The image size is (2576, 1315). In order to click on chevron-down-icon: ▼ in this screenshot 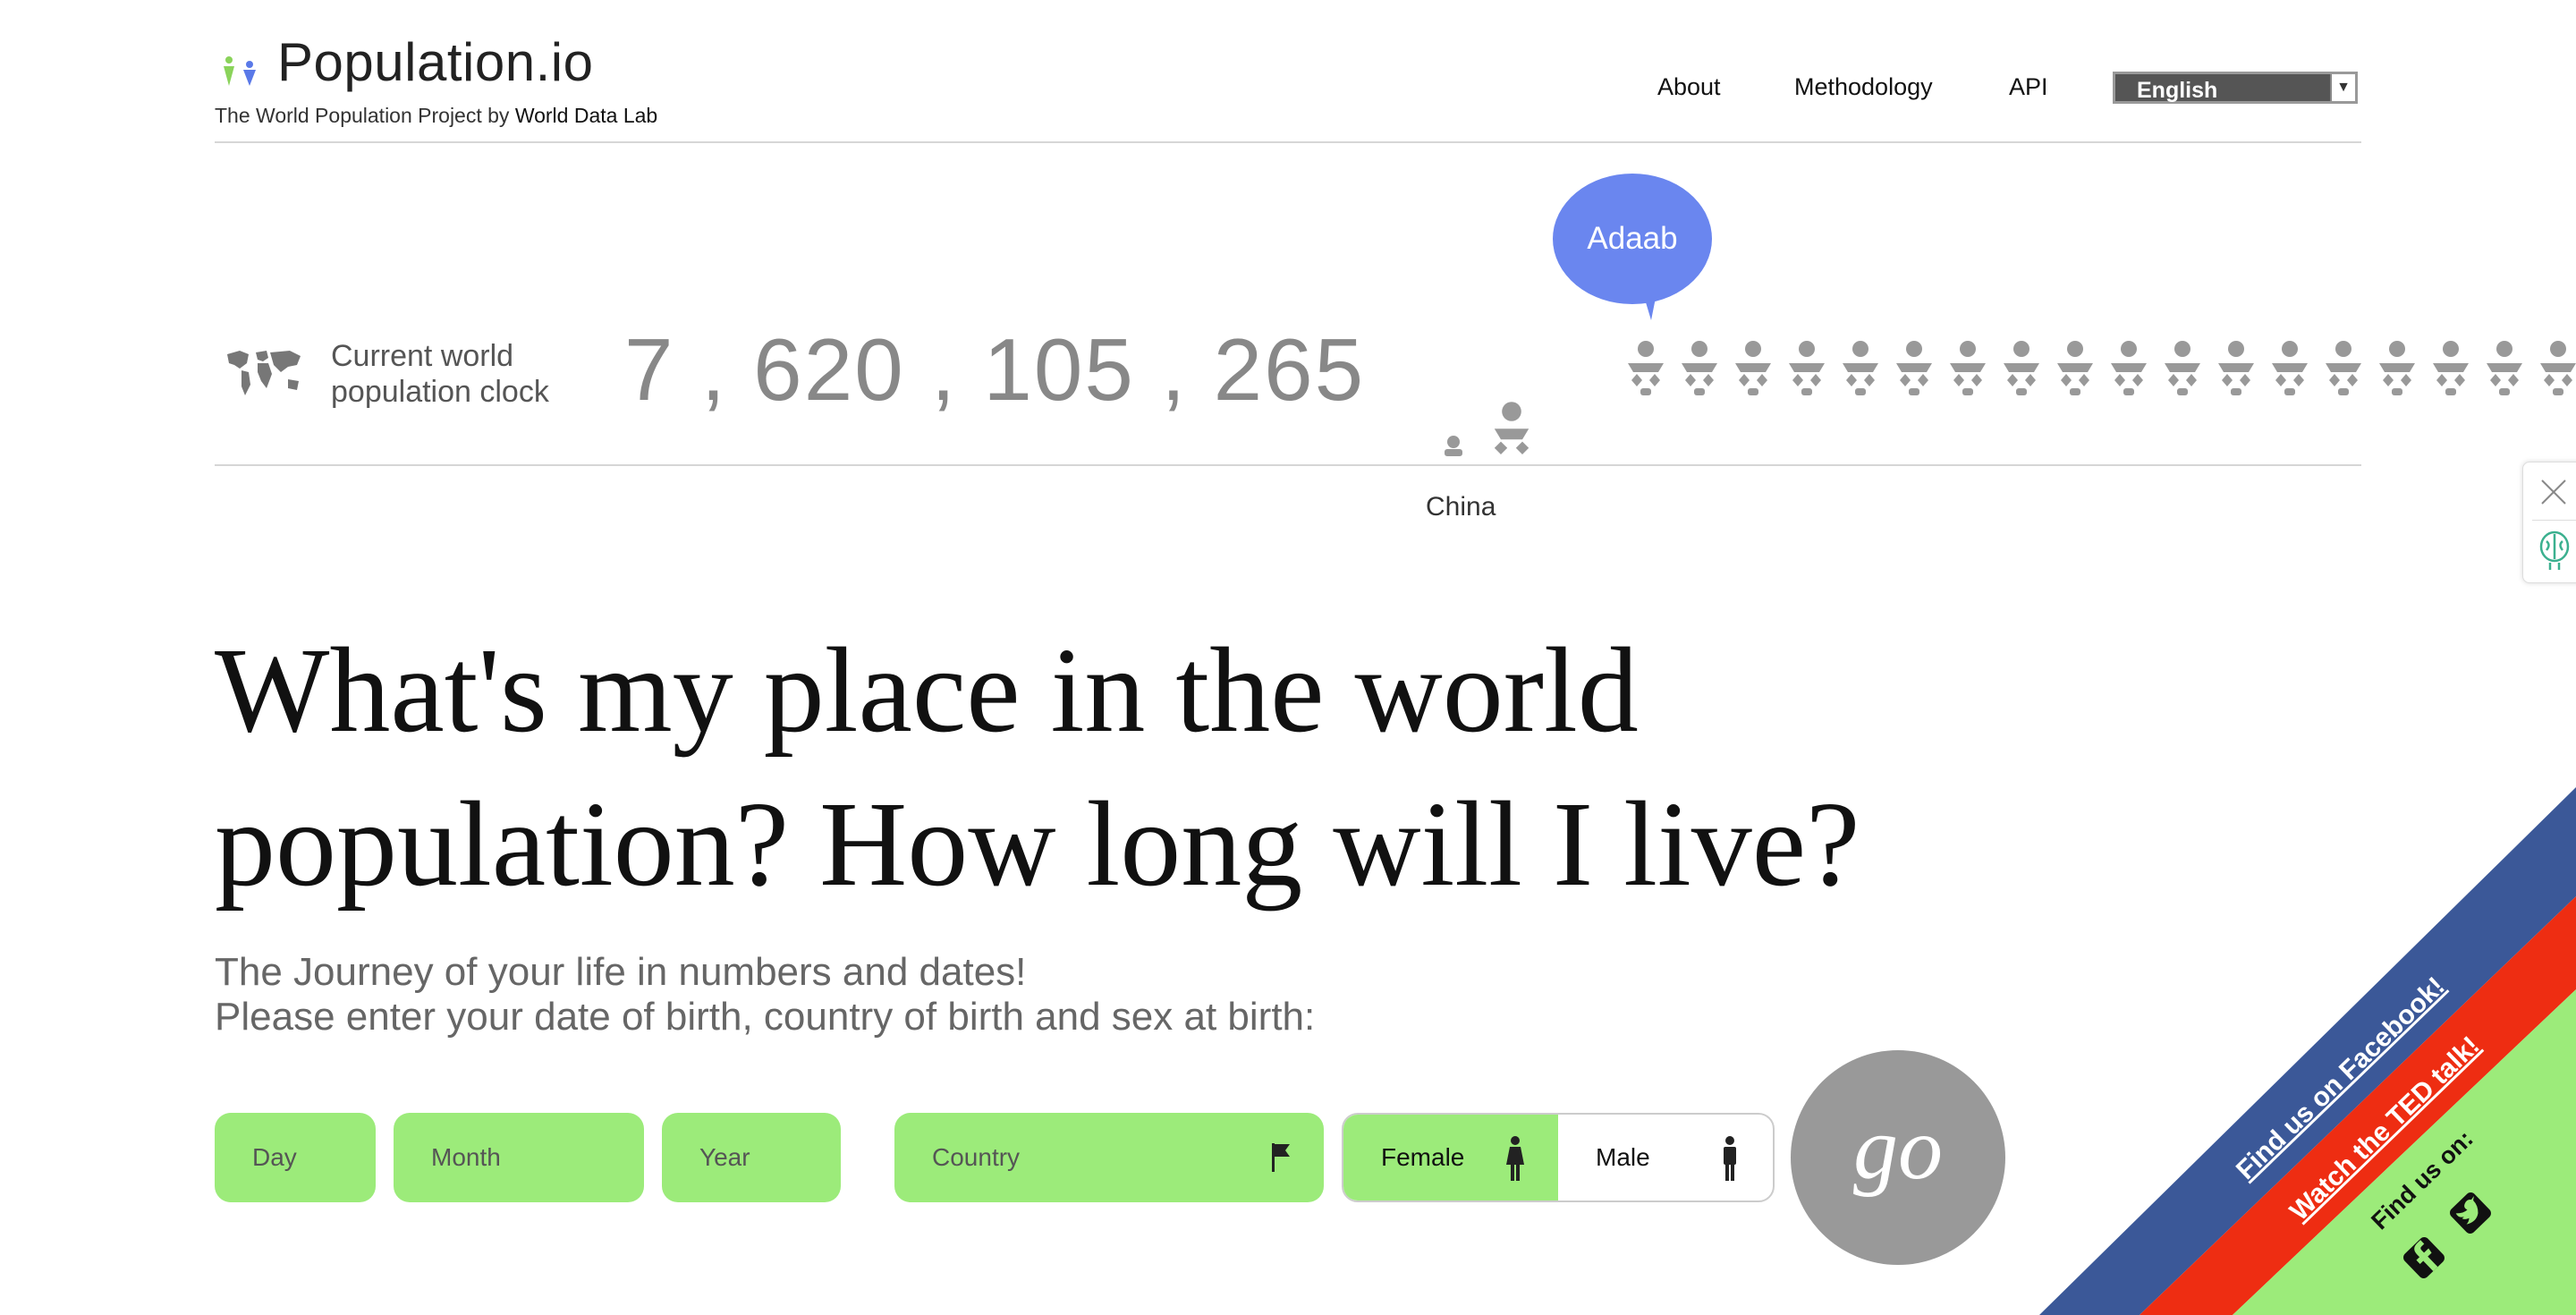, I will do `click(2342, 87)`.